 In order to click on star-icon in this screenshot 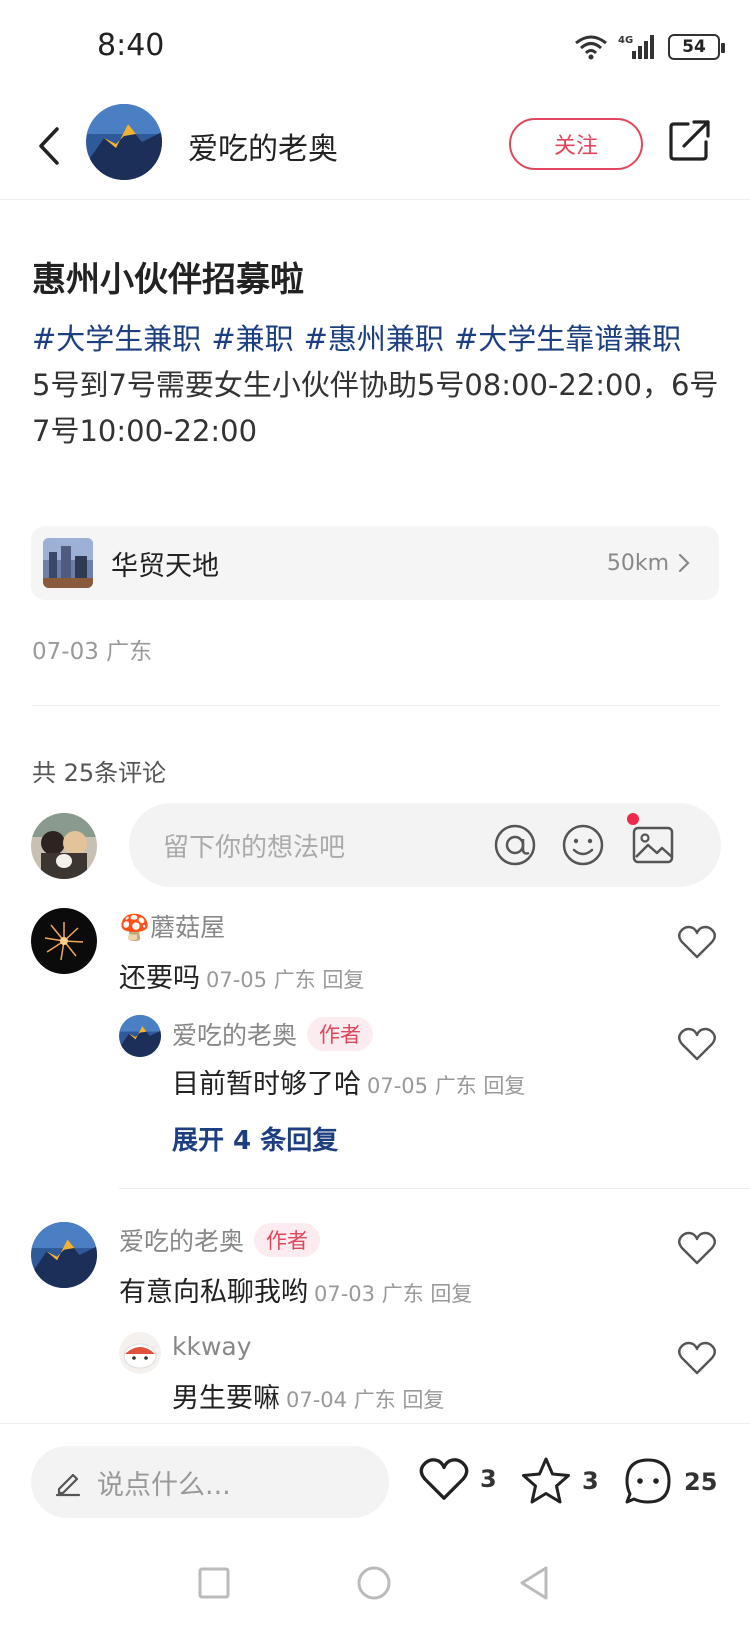, I will do `click(546, 1480)`.